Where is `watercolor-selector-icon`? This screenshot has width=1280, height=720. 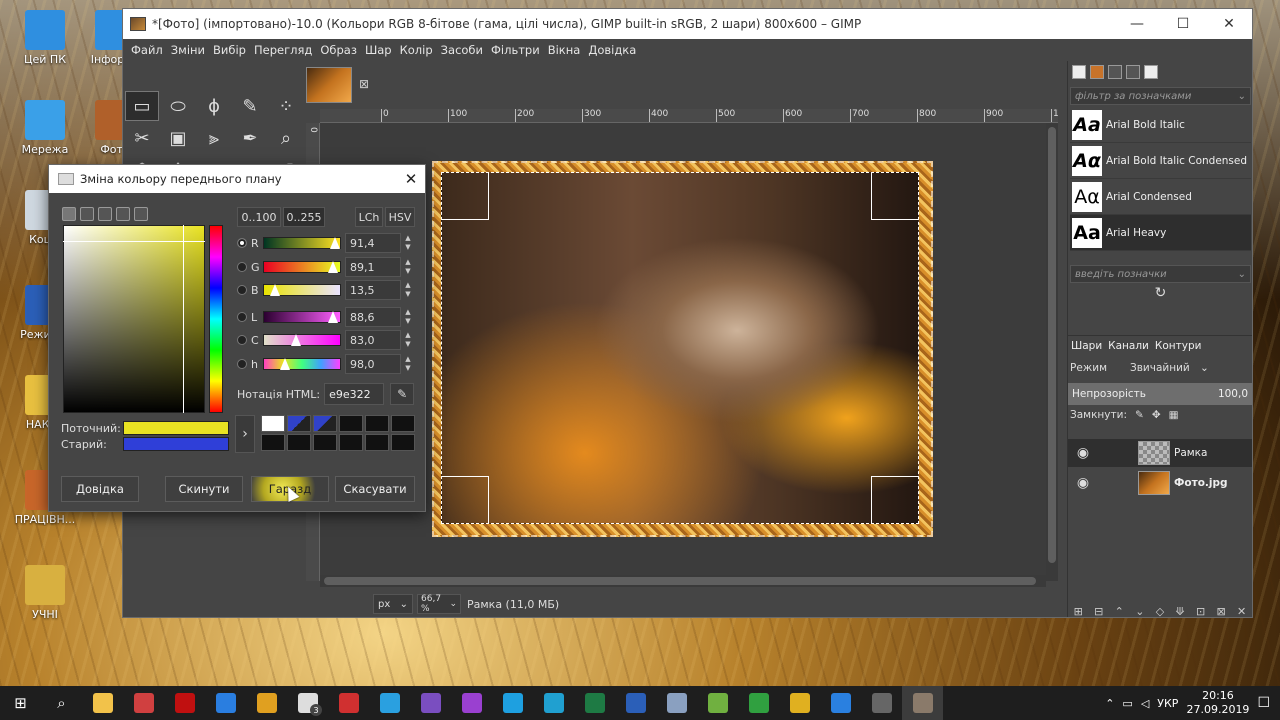
watercolor-selector-icon is located at coordinates (141, 214).